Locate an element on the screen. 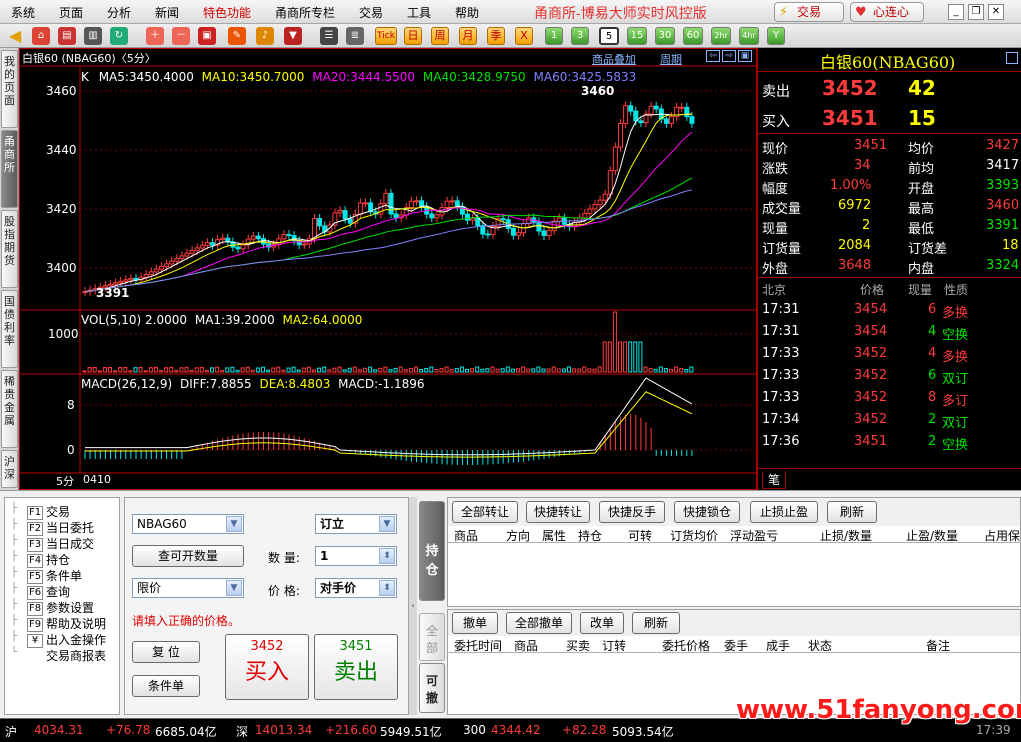 Image resolution: width=1021 pixels, height=742 pixels. orders-column-header: 商品 is located at coordinates (526, 645).